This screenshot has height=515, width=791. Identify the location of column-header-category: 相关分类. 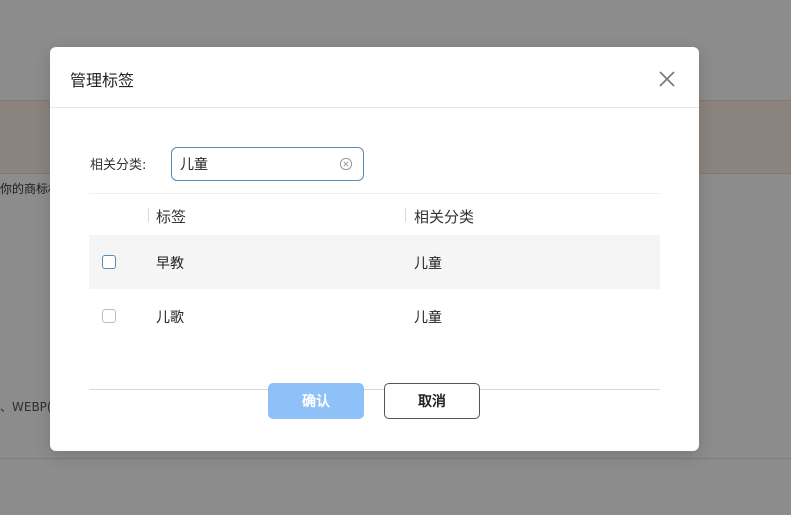
(444, 217).